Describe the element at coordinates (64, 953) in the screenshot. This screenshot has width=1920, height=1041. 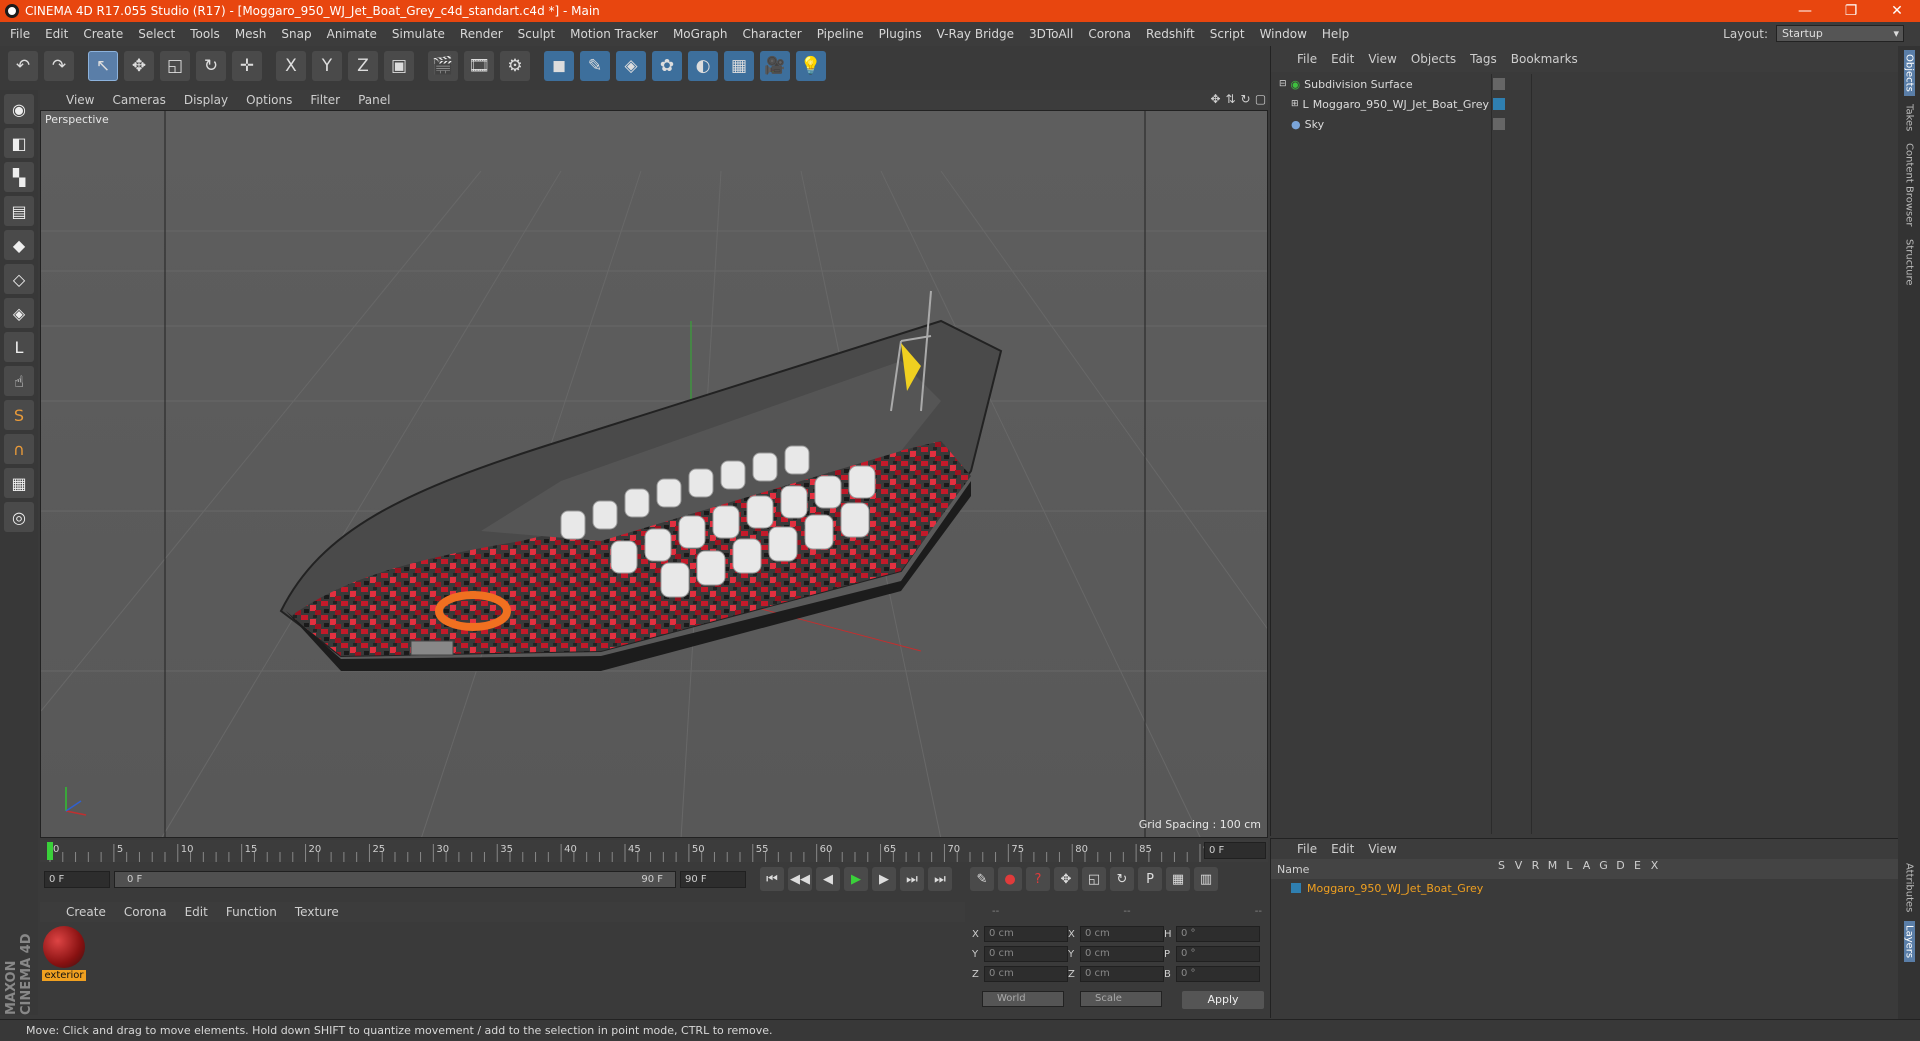
I see `material-swatch: exterior` at that location.